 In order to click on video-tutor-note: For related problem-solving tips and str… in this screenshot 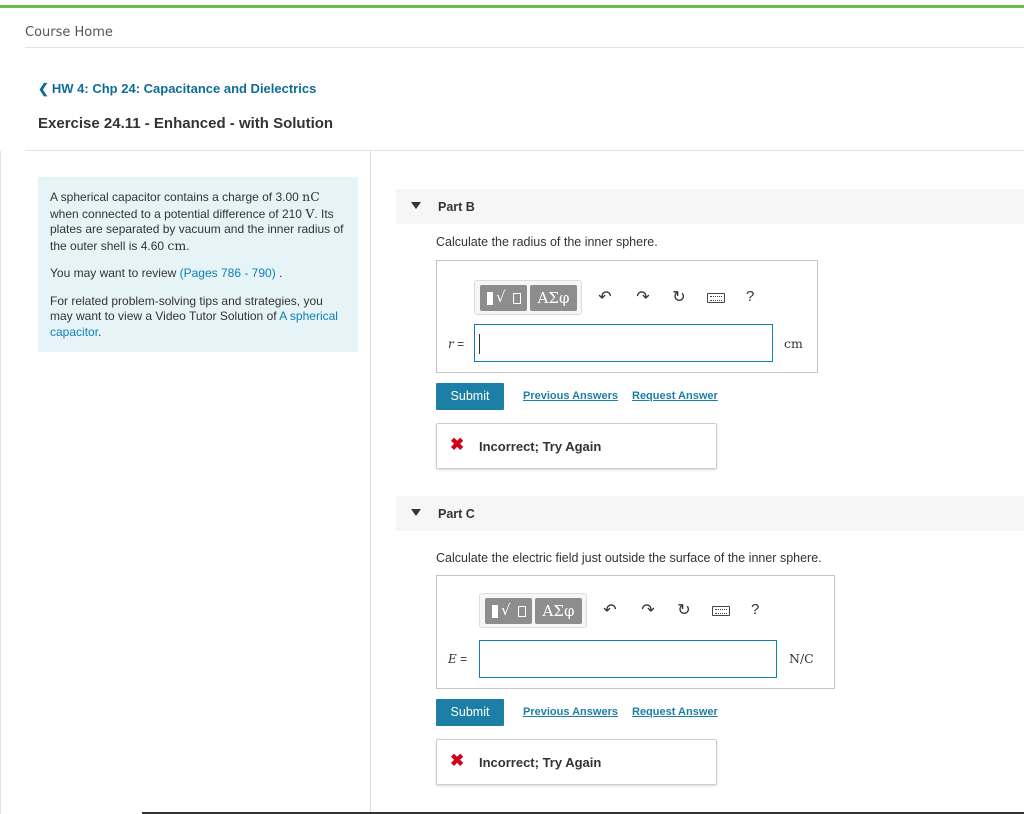, I will do `click(194, 316)`.